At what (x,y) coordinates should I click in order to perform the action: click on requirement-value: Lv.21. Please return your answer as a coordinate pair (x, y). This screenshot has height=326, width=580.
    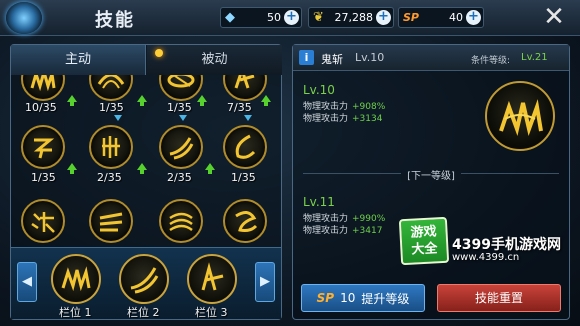
    Looking at the image, I should click on (534, 57).